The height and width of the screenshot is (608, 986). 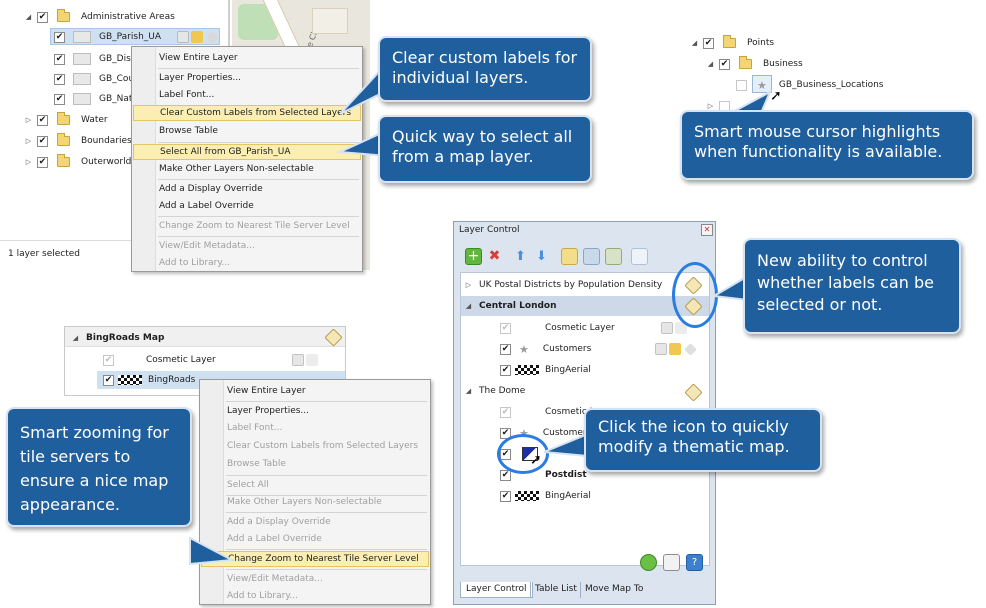 I want to click on tree-item-boundaries: ▷ ✔ Boundaries, so click(x=78, y=141).